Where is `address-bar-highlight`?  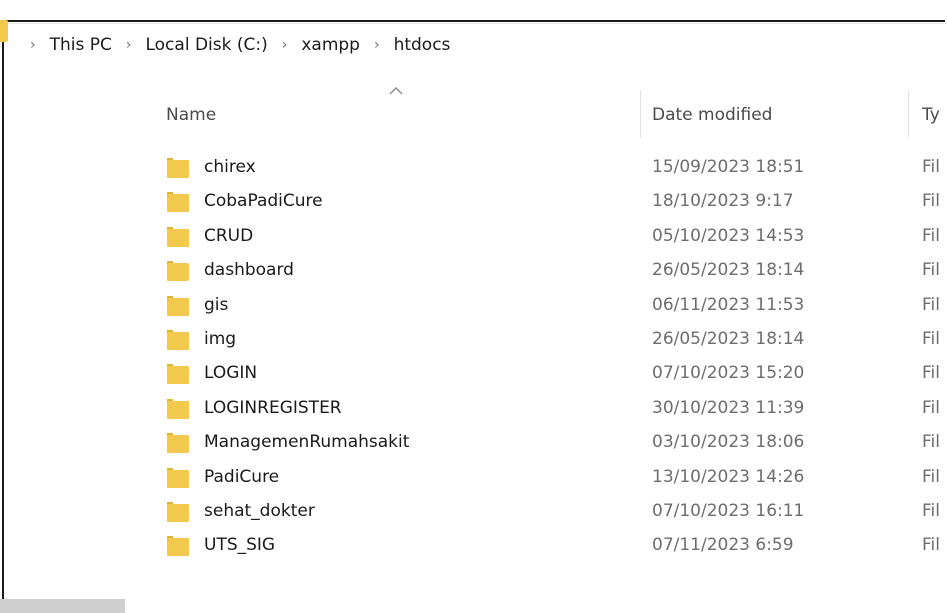
address-bar-highlight is located at coordinates (475, 23).